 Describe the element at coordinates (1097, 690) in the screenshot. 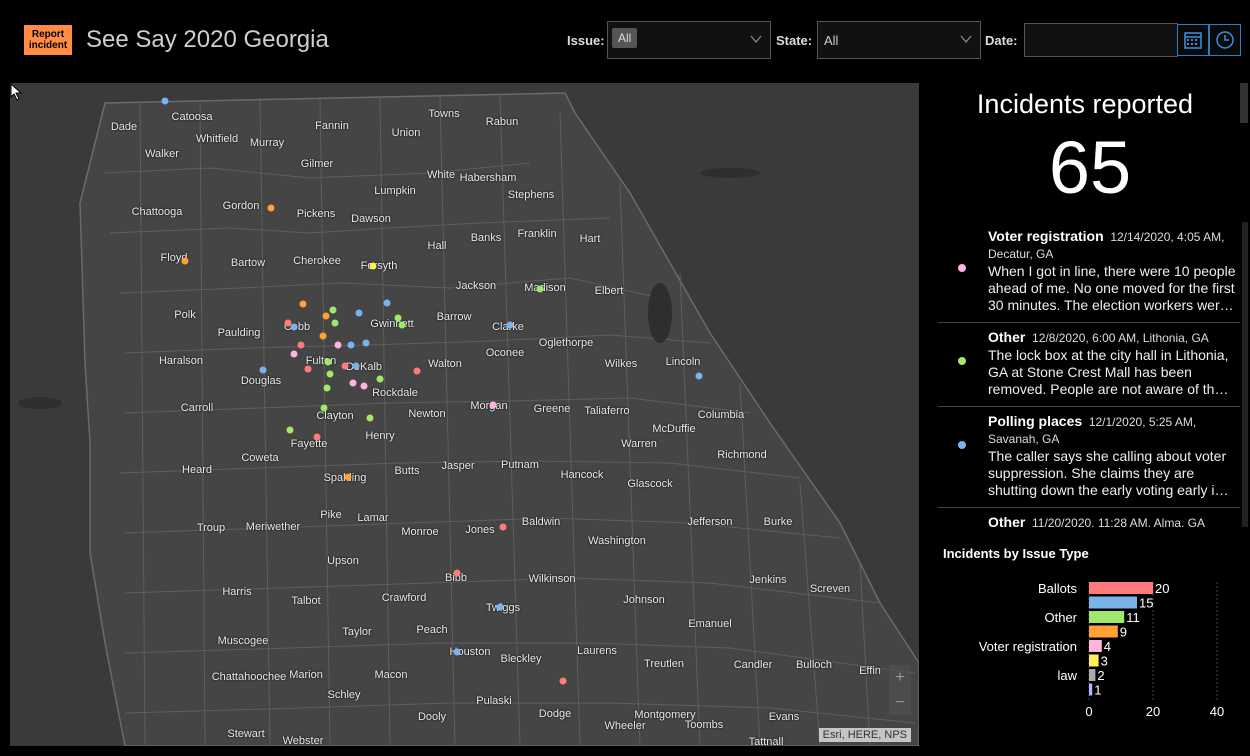

I see `bar-value-label: 1` at that location.